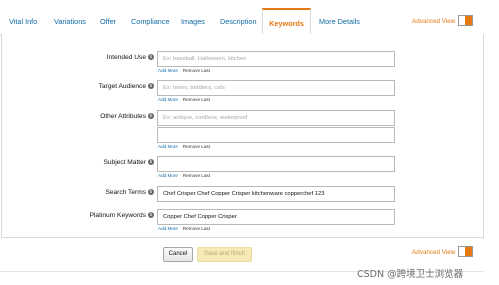 The width and height of the screenshot is (499, 285). I want to click on advanced-view-label: Advanced View, so click(434, 21).